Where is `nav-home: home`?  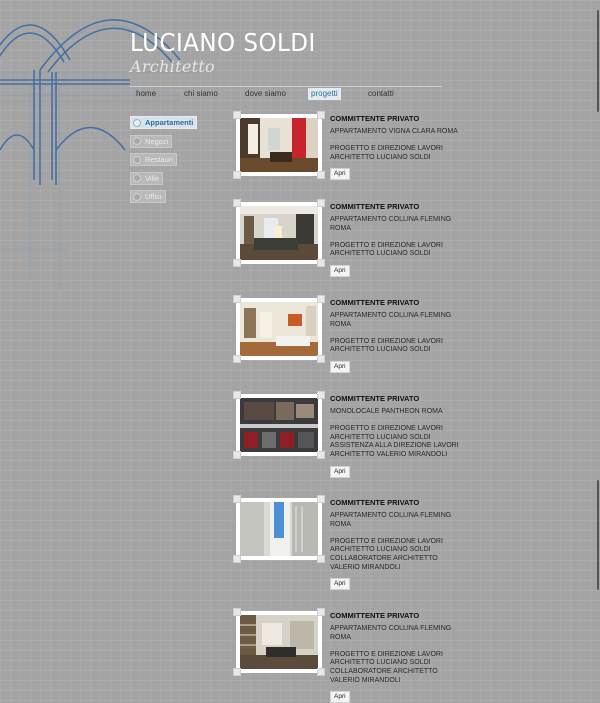 nav-home: home is located at coordinates (146, 94).